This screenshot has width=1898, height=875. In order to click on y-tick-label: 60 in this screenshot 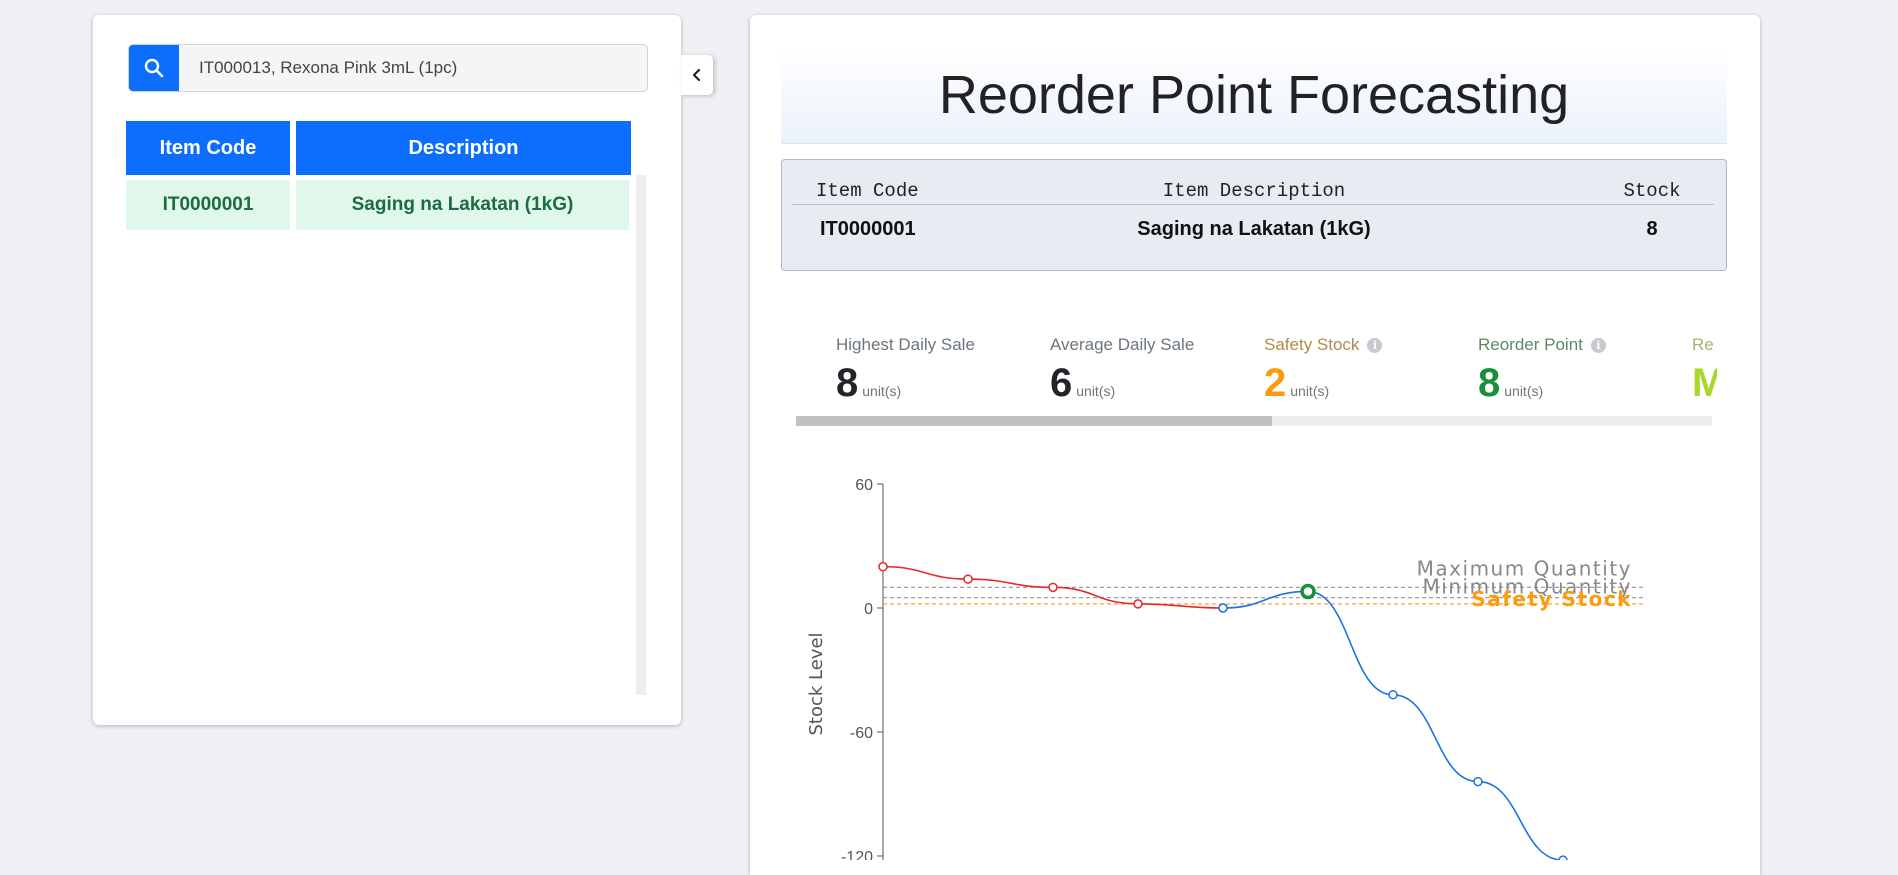, I will do `click(864, 485)`.